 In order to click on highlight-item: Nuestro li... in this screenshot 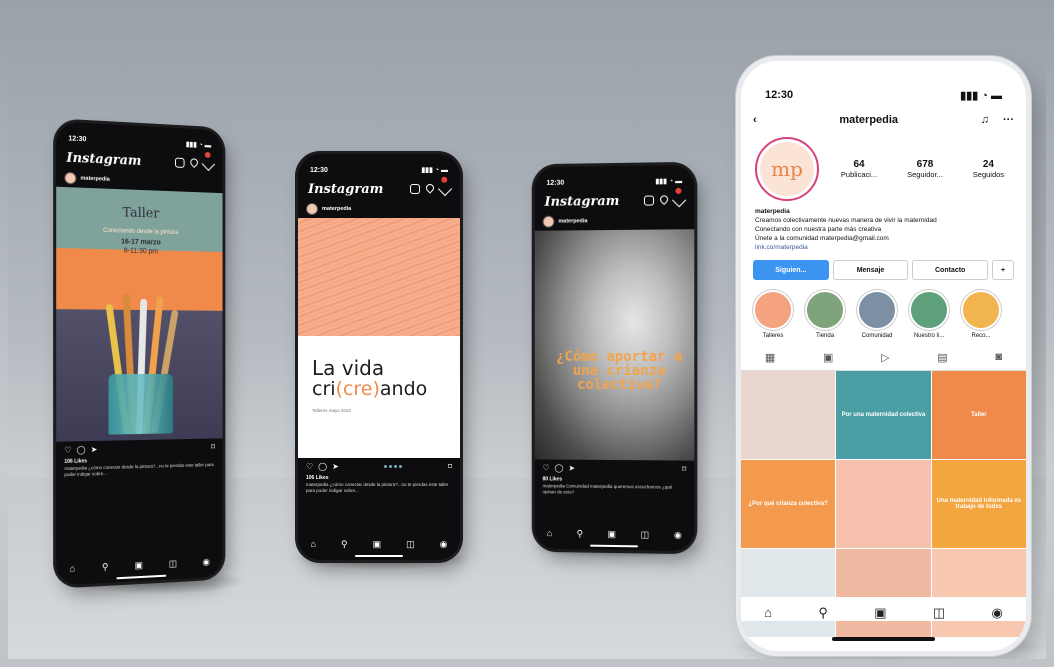, I will do `click(929, 314)`.